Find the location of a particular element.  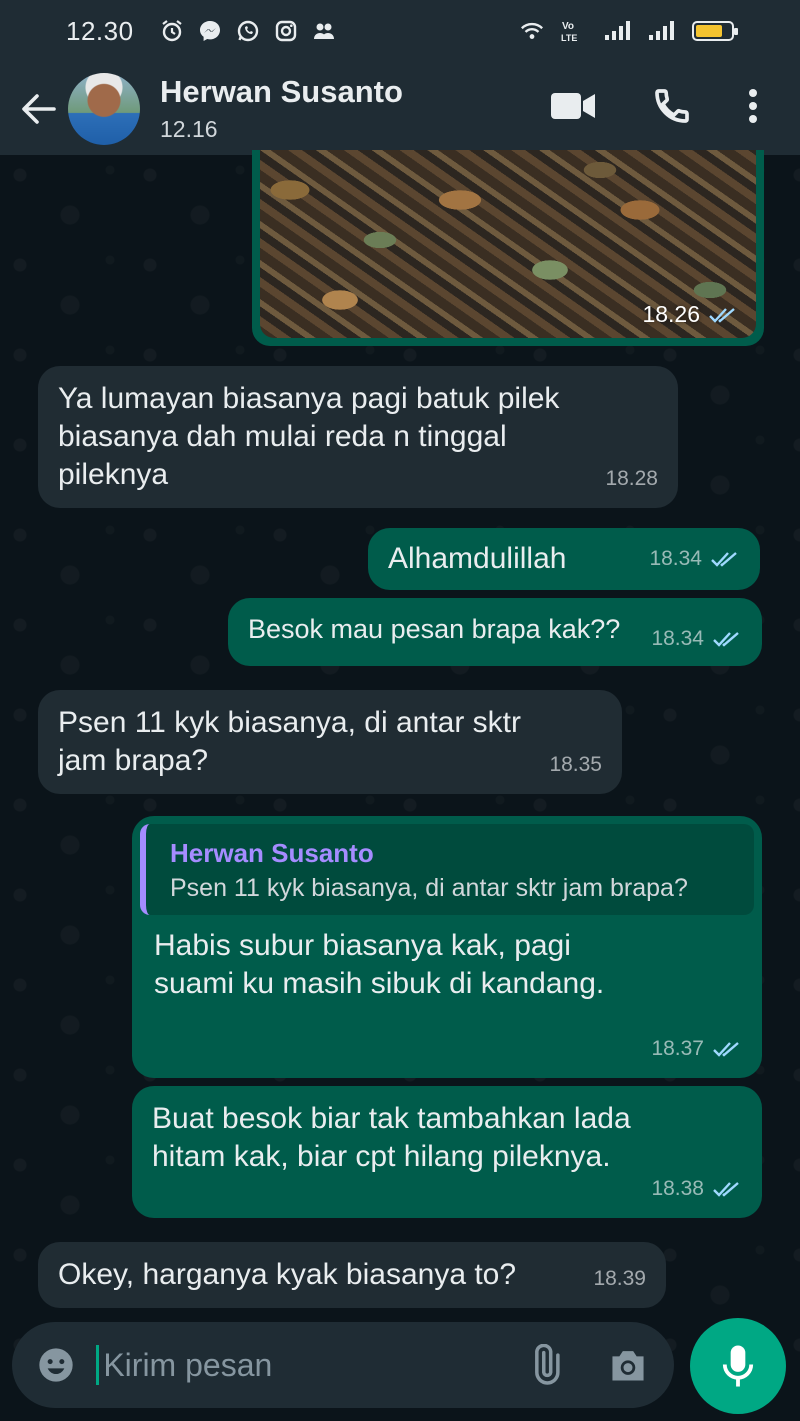

message-time: 18.37 is located at coordinates (696, 1049).